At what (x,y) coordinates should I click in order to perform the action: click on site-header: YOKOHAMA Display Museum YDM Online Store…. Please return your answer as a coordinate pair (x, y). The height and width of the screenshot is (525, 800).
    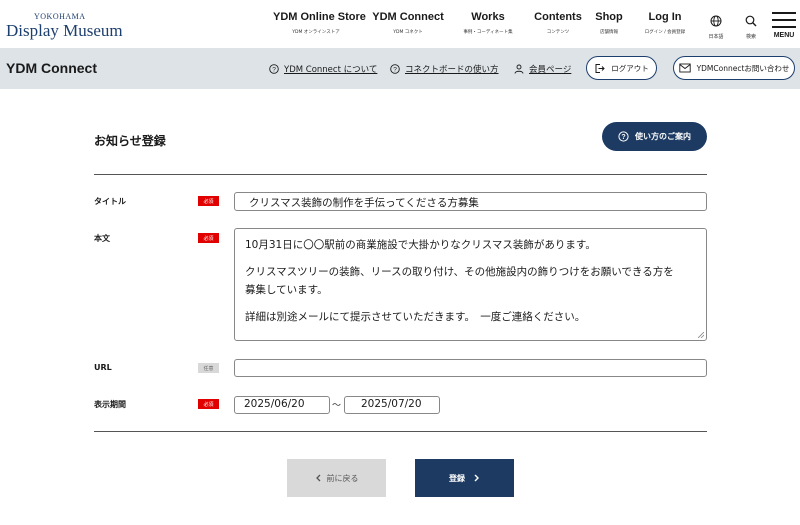
    Looking at the image, I should click on (400, 24).